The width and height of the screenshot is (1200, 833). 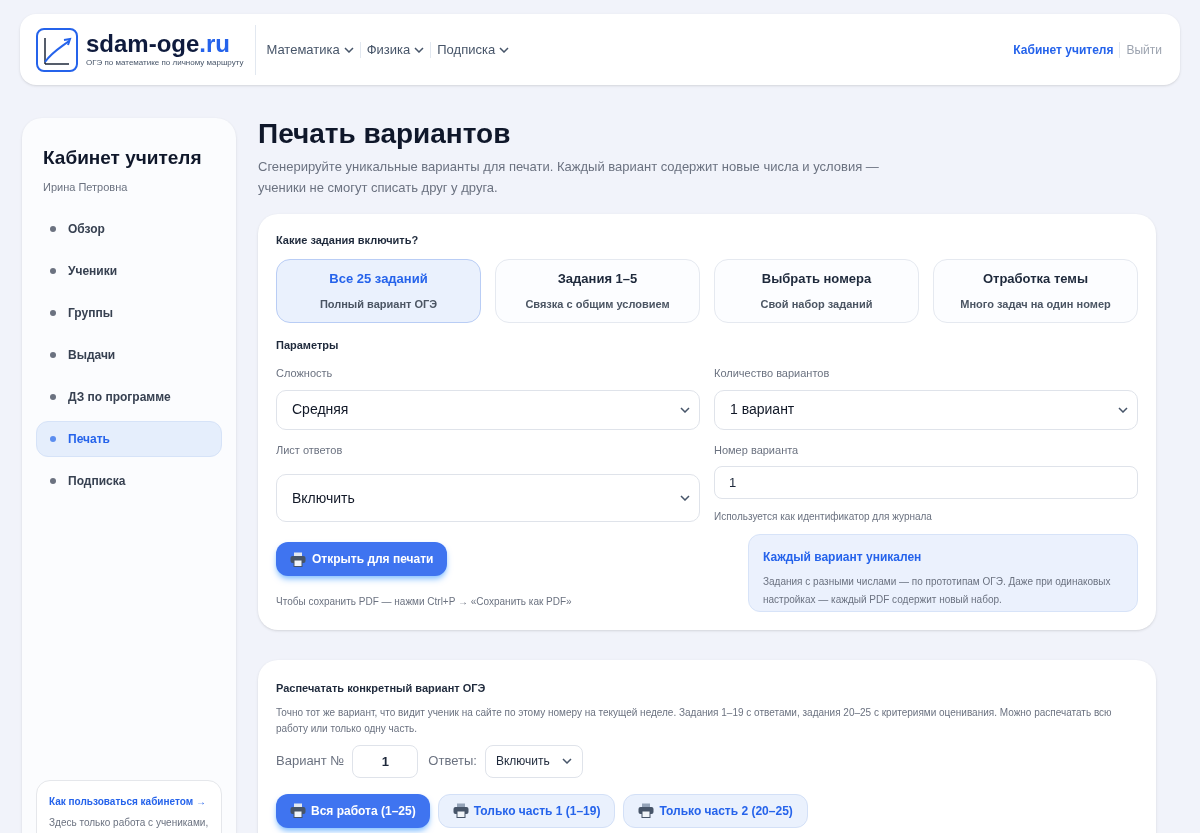 What do you see at coordinates (378, 290) in the screenshot?
I see `mode-option: Все 25 заданий Полный вариант ОГЭ` at bounding box center [378, 290].